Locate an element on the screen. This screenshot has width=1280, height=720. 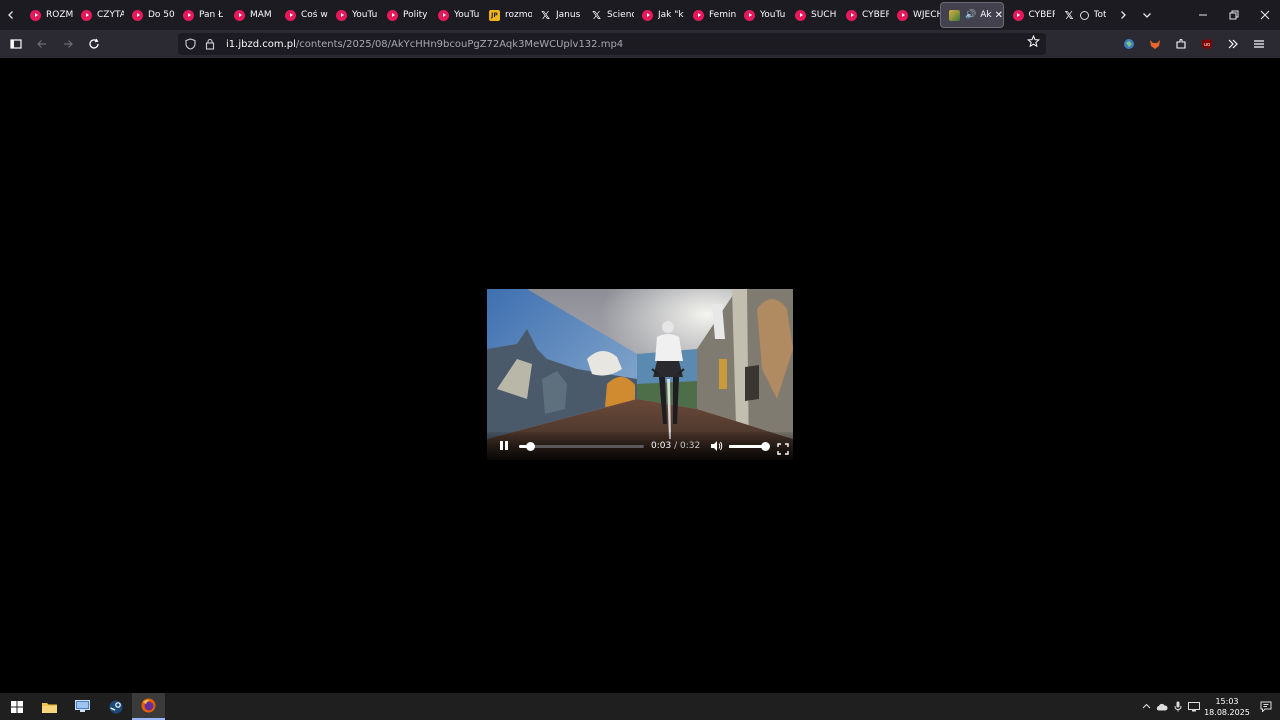
remote-desktop-taskbar-button is located at coordinates (82, 706).